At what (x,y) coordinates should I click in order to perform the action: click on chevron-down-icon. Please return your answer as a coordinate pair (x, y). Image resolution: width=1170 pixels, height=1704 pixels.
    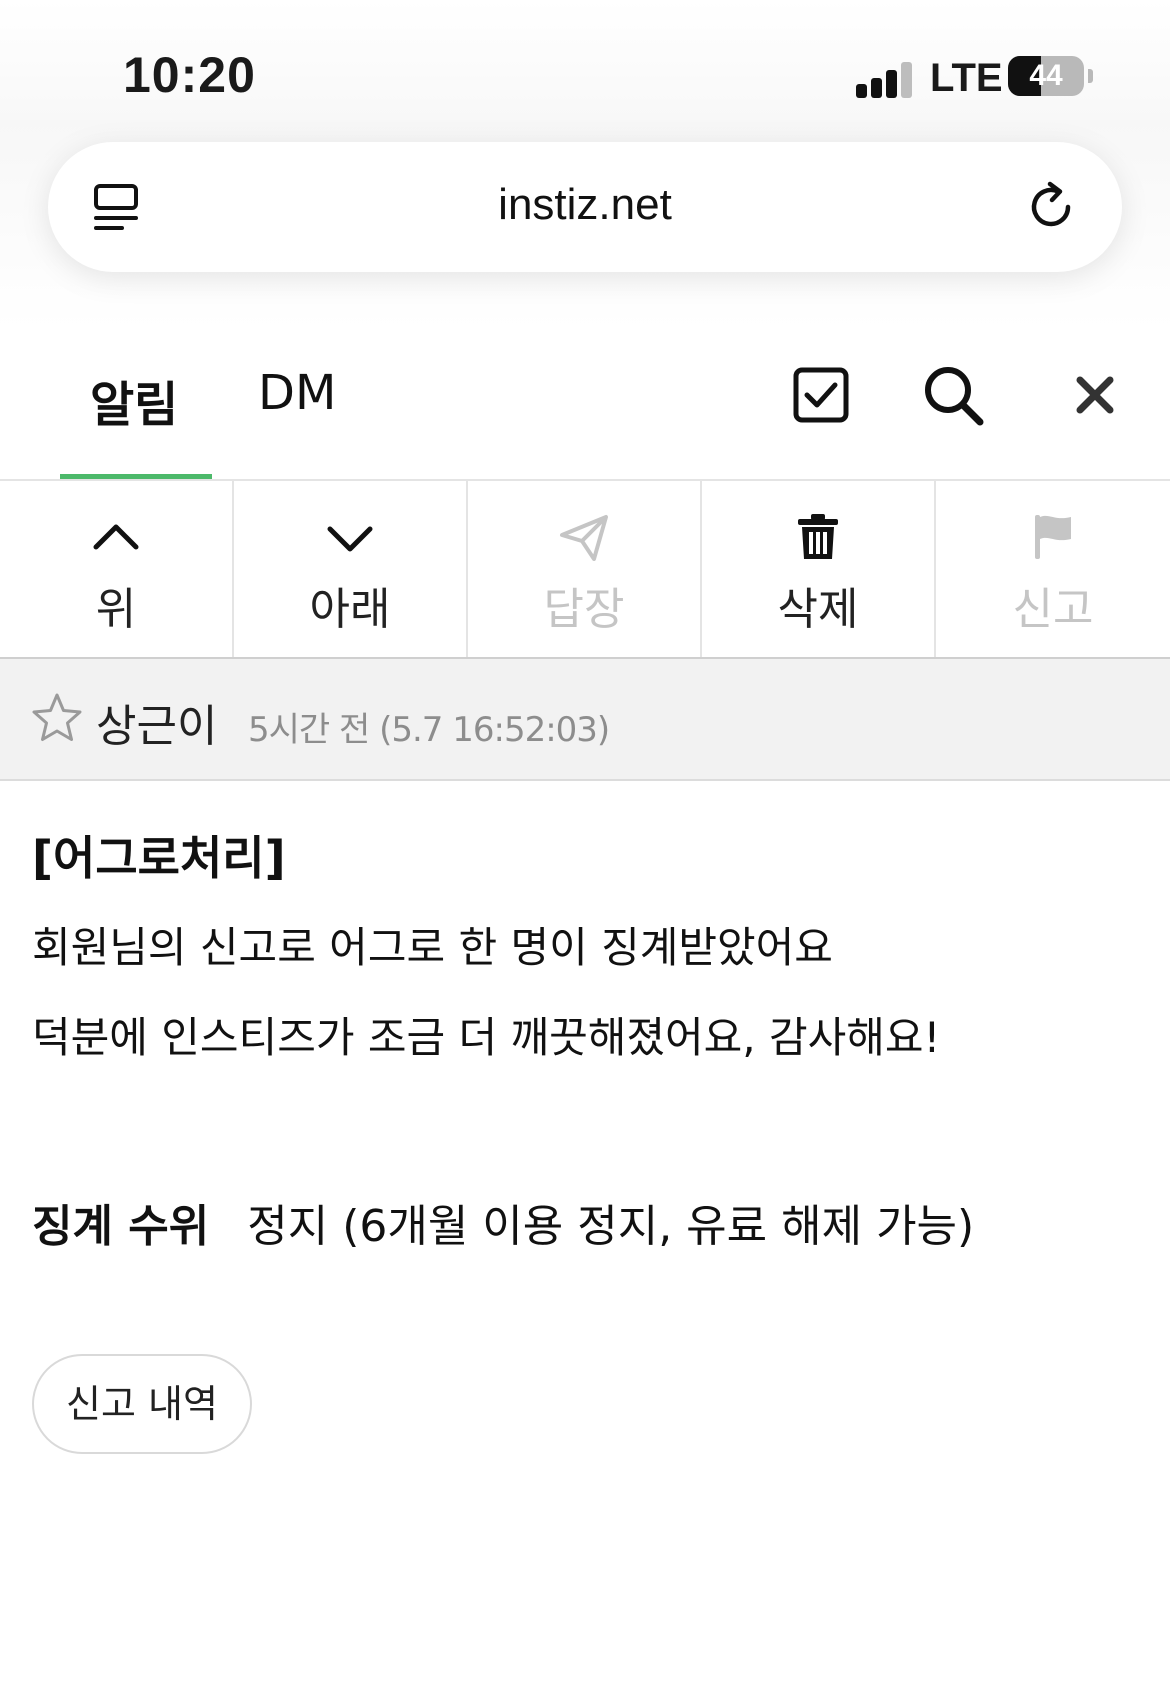
    Looking at the image, I should click on (350, 539).